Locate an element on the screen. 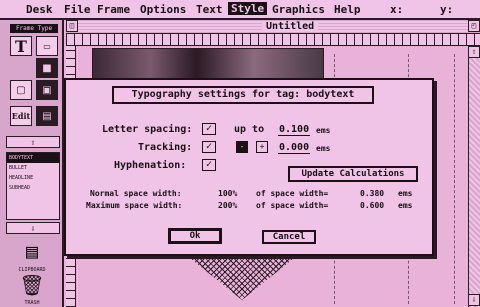  menu-desk: Desk is located at coordinates (39, 9).